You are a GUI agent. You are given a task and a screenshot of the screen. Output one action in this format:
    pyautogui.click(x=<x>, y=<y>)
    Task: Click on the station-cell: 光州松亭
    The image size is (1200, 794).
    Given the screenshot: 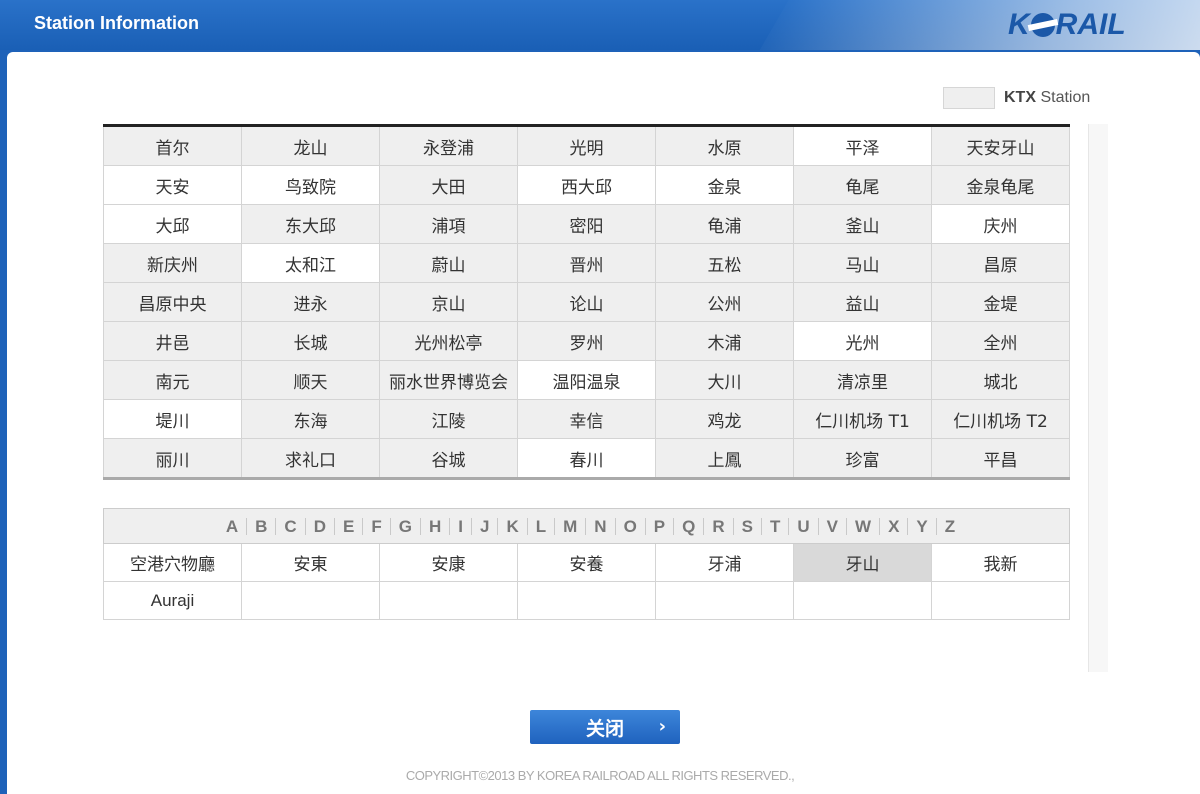 What is the action you would take?
    pyautogui.click(x=448, y=341)
    